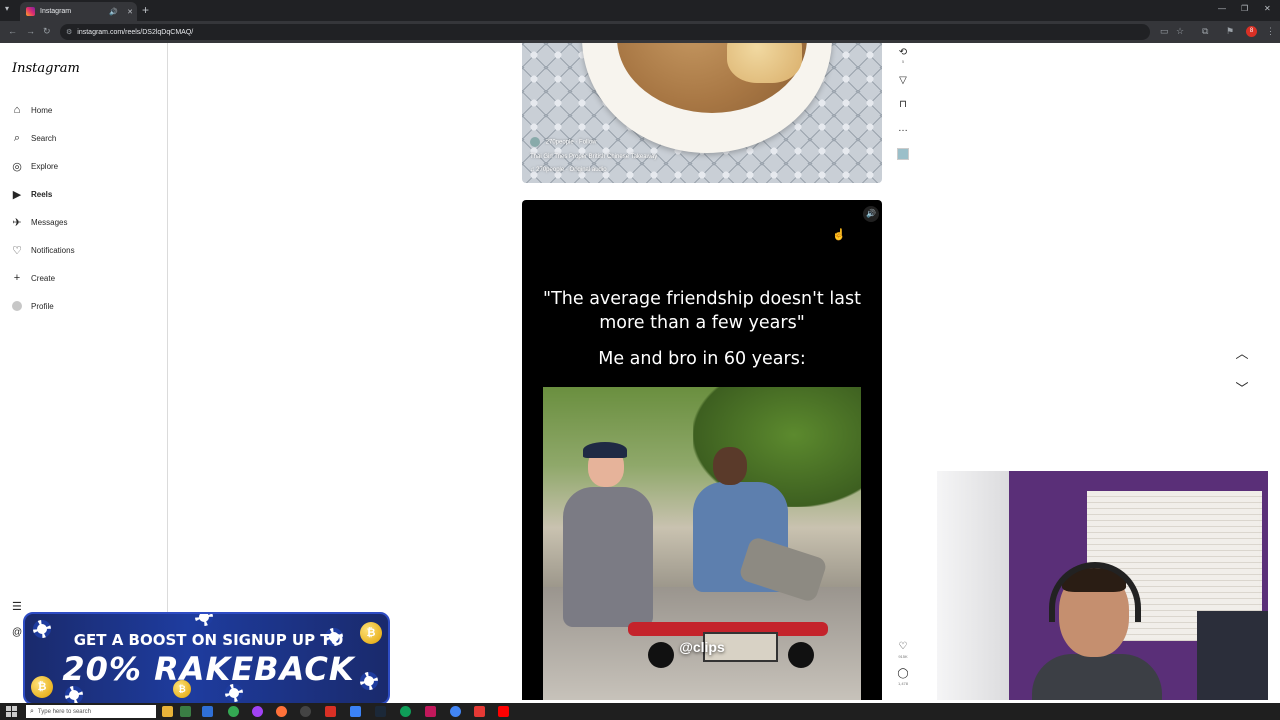  Describe the element at coordinates (17, 606) in the screenshot. I see `more-menu-icon: ☰` at that location.